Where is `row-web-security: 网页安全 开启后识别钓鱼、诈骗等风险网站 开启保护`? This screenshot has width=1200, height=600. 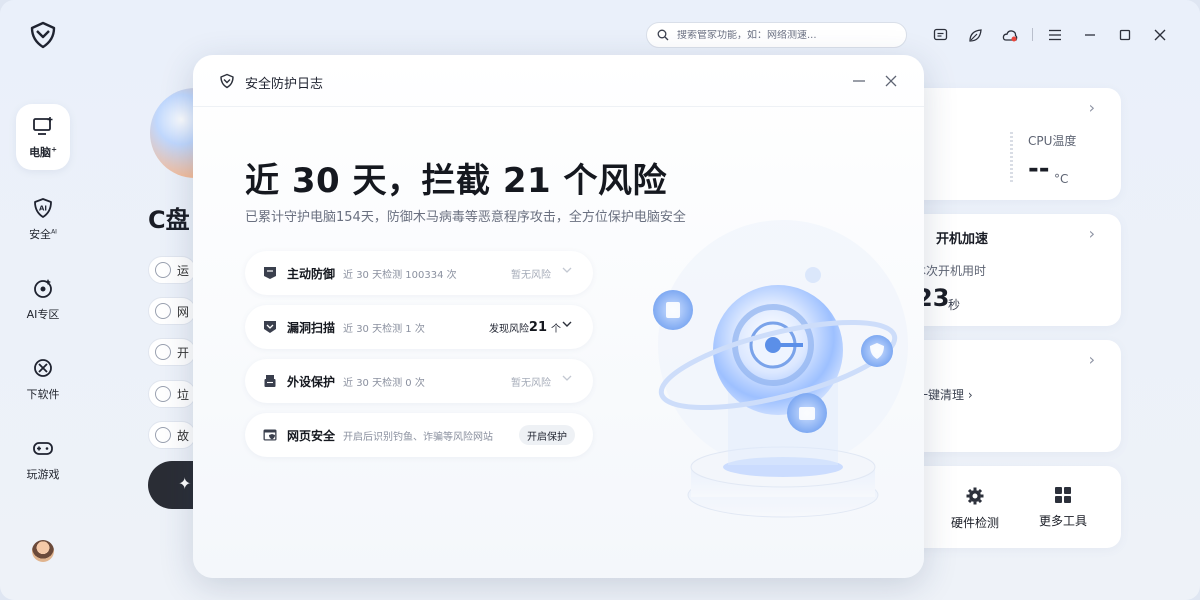
row-web-security: 网页安全 开启后识别钓鱼、诈骗等风险网站 开启保护 is located at coordinates (419, 435).